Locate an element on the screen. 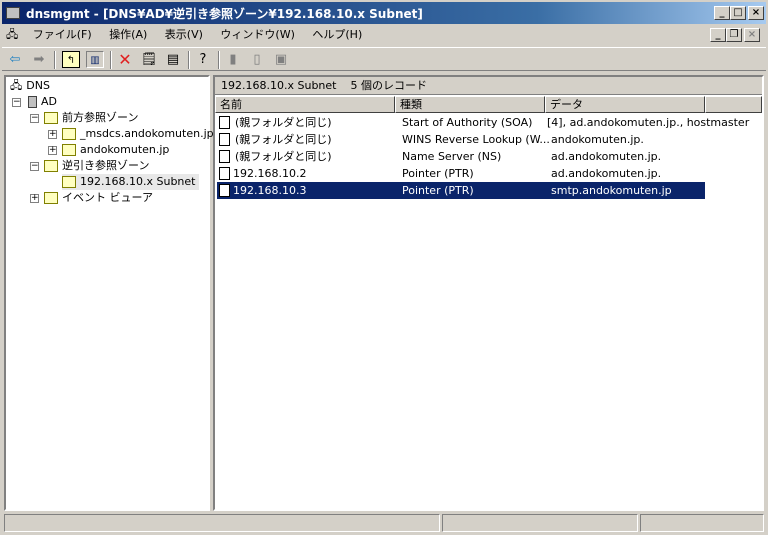 This screenshot has width=768, height=535. maximize-button: □ is located at coordinates (738, 13).